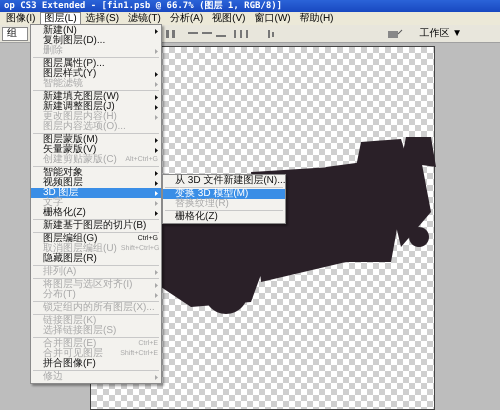 This screenshot has width=500, height=410. I want to click on input-field: 组, so click(15, 33).